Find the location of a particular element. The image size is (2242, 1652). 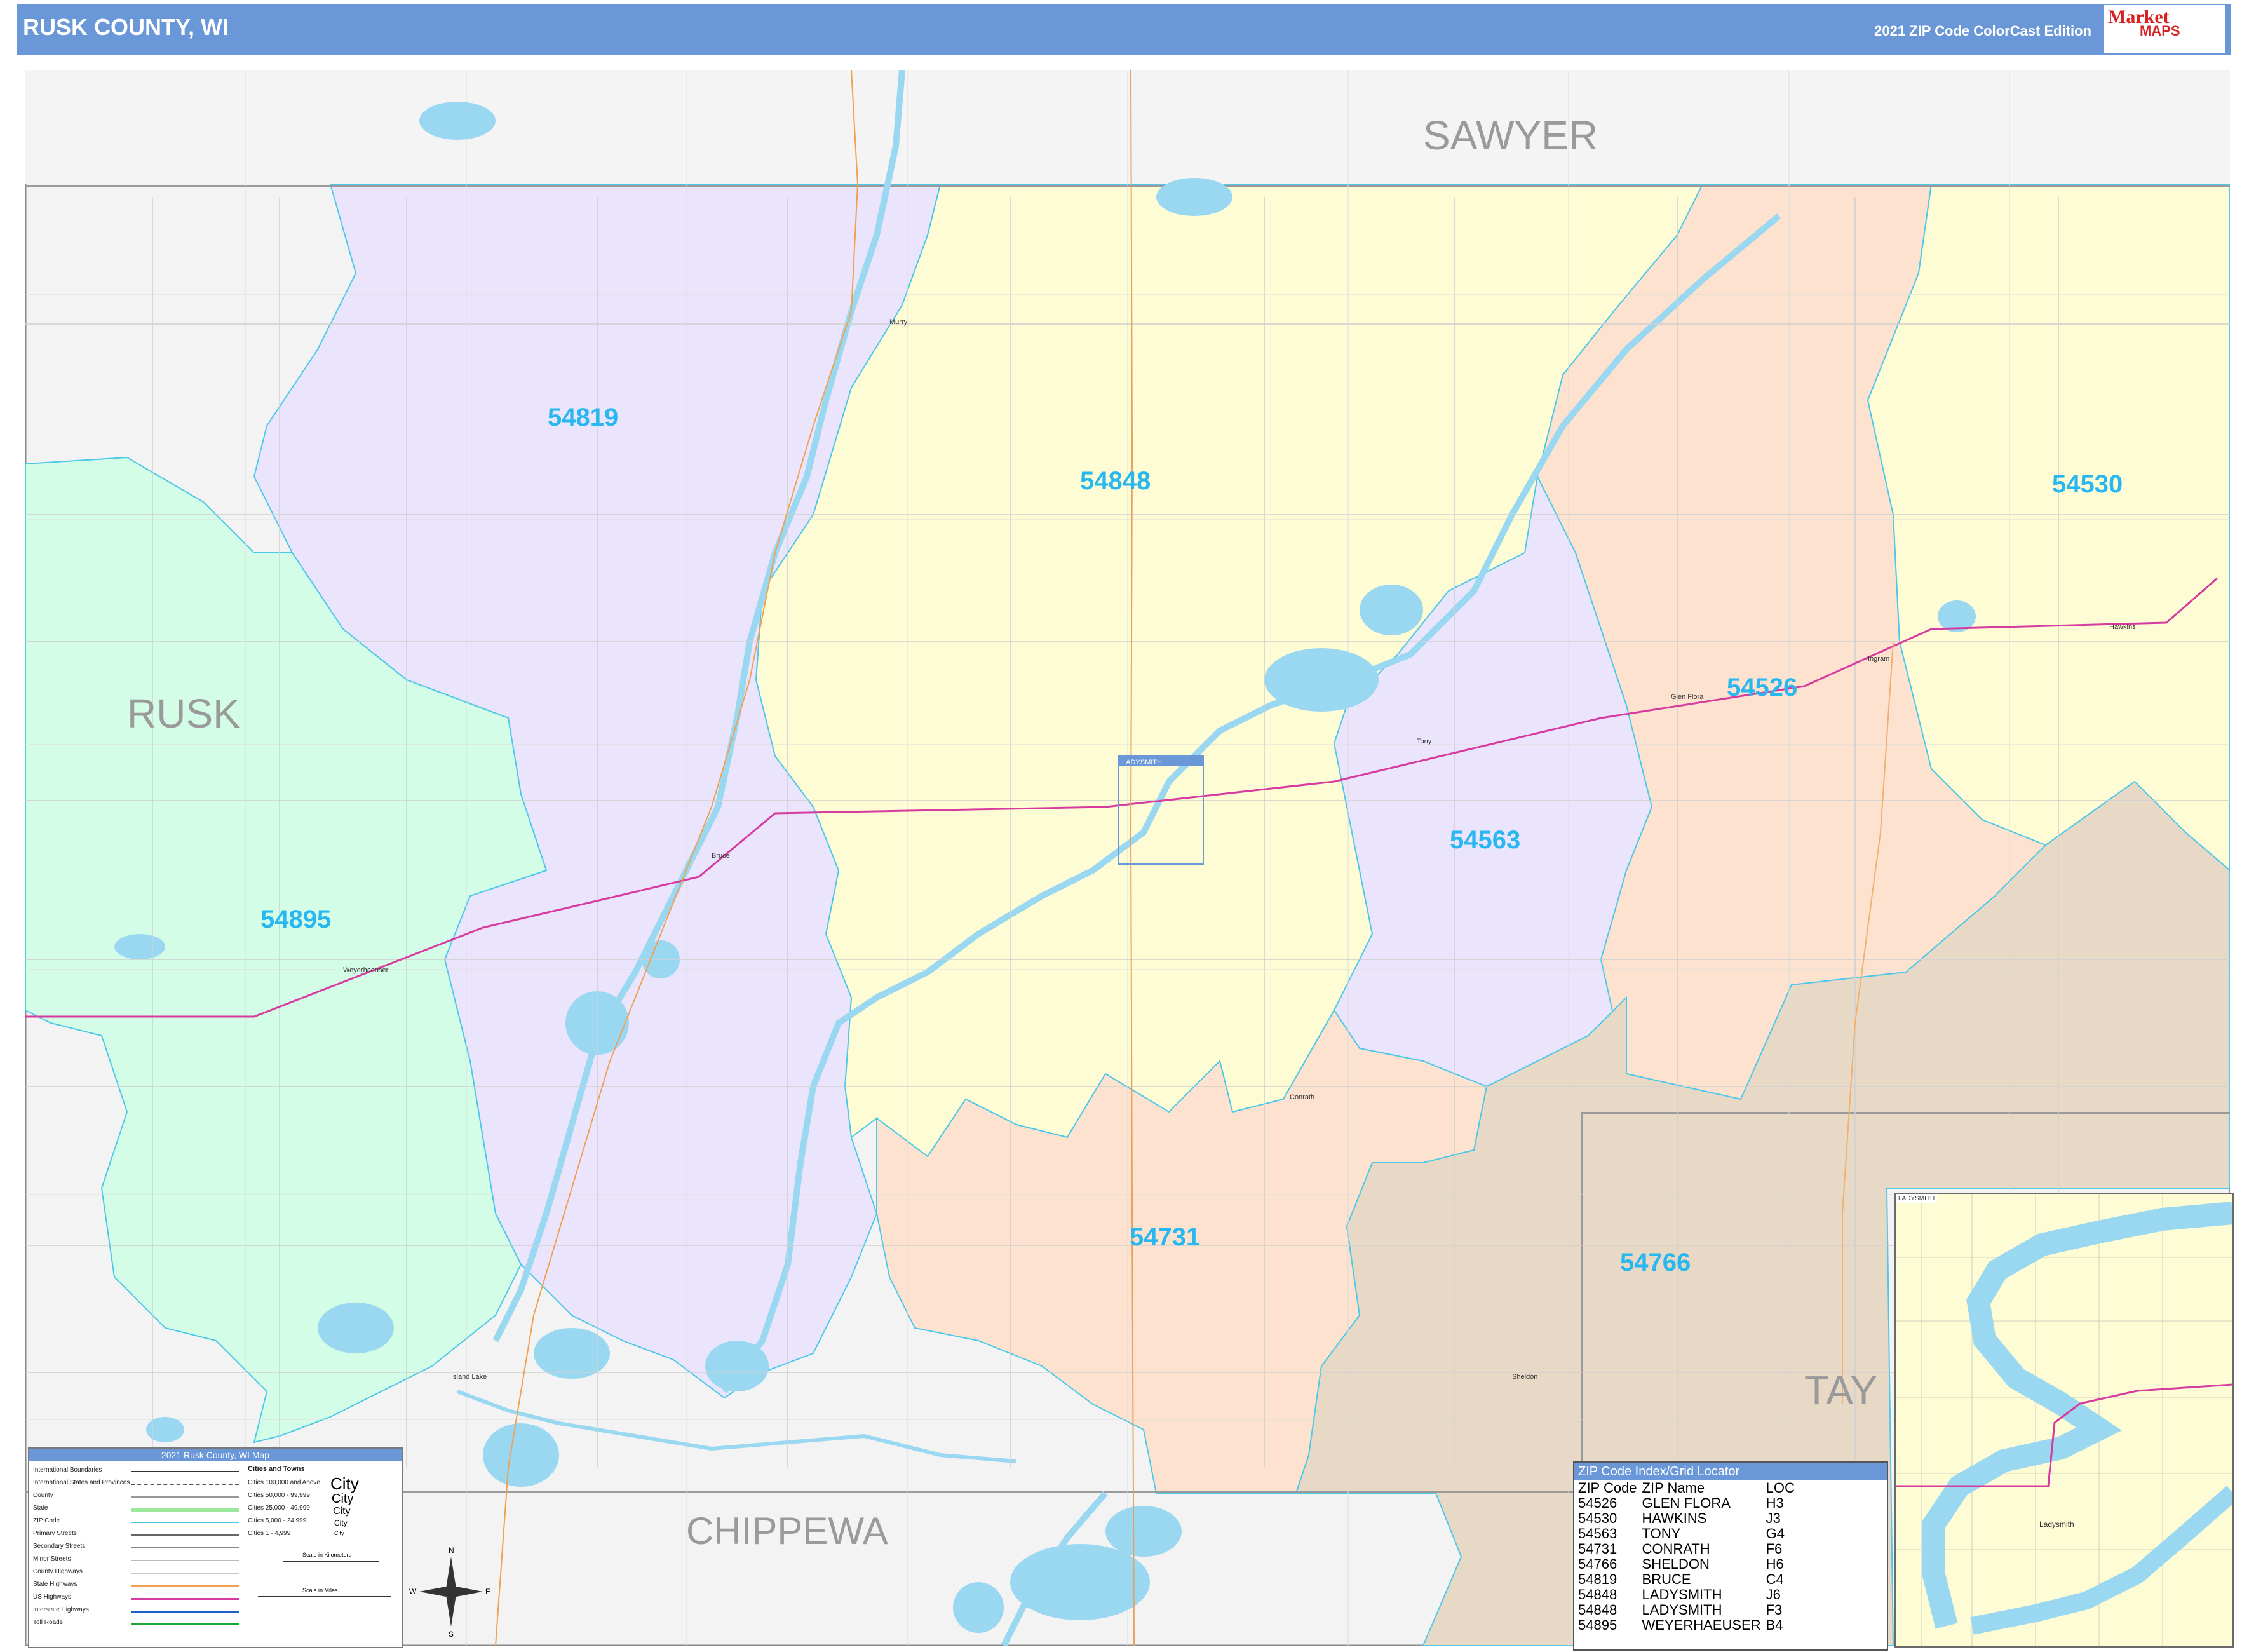

zip-index-col-loc: LOC is located at coordinates (1780, 1488).